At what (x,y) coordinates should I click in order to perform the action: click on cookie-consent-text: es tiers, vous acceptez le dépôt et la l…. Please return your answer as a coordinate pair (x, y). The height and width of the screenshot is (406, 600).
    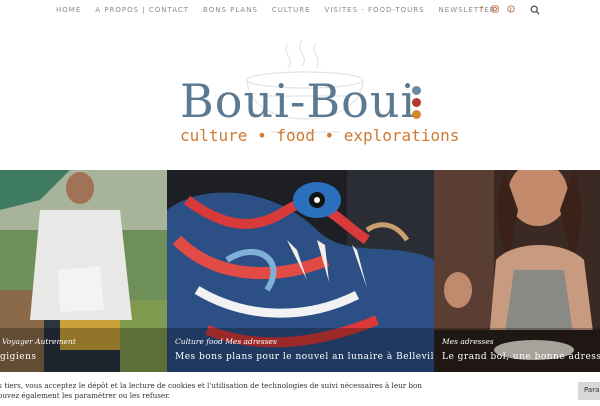
    Looking at the image, I should click on (211, 390).